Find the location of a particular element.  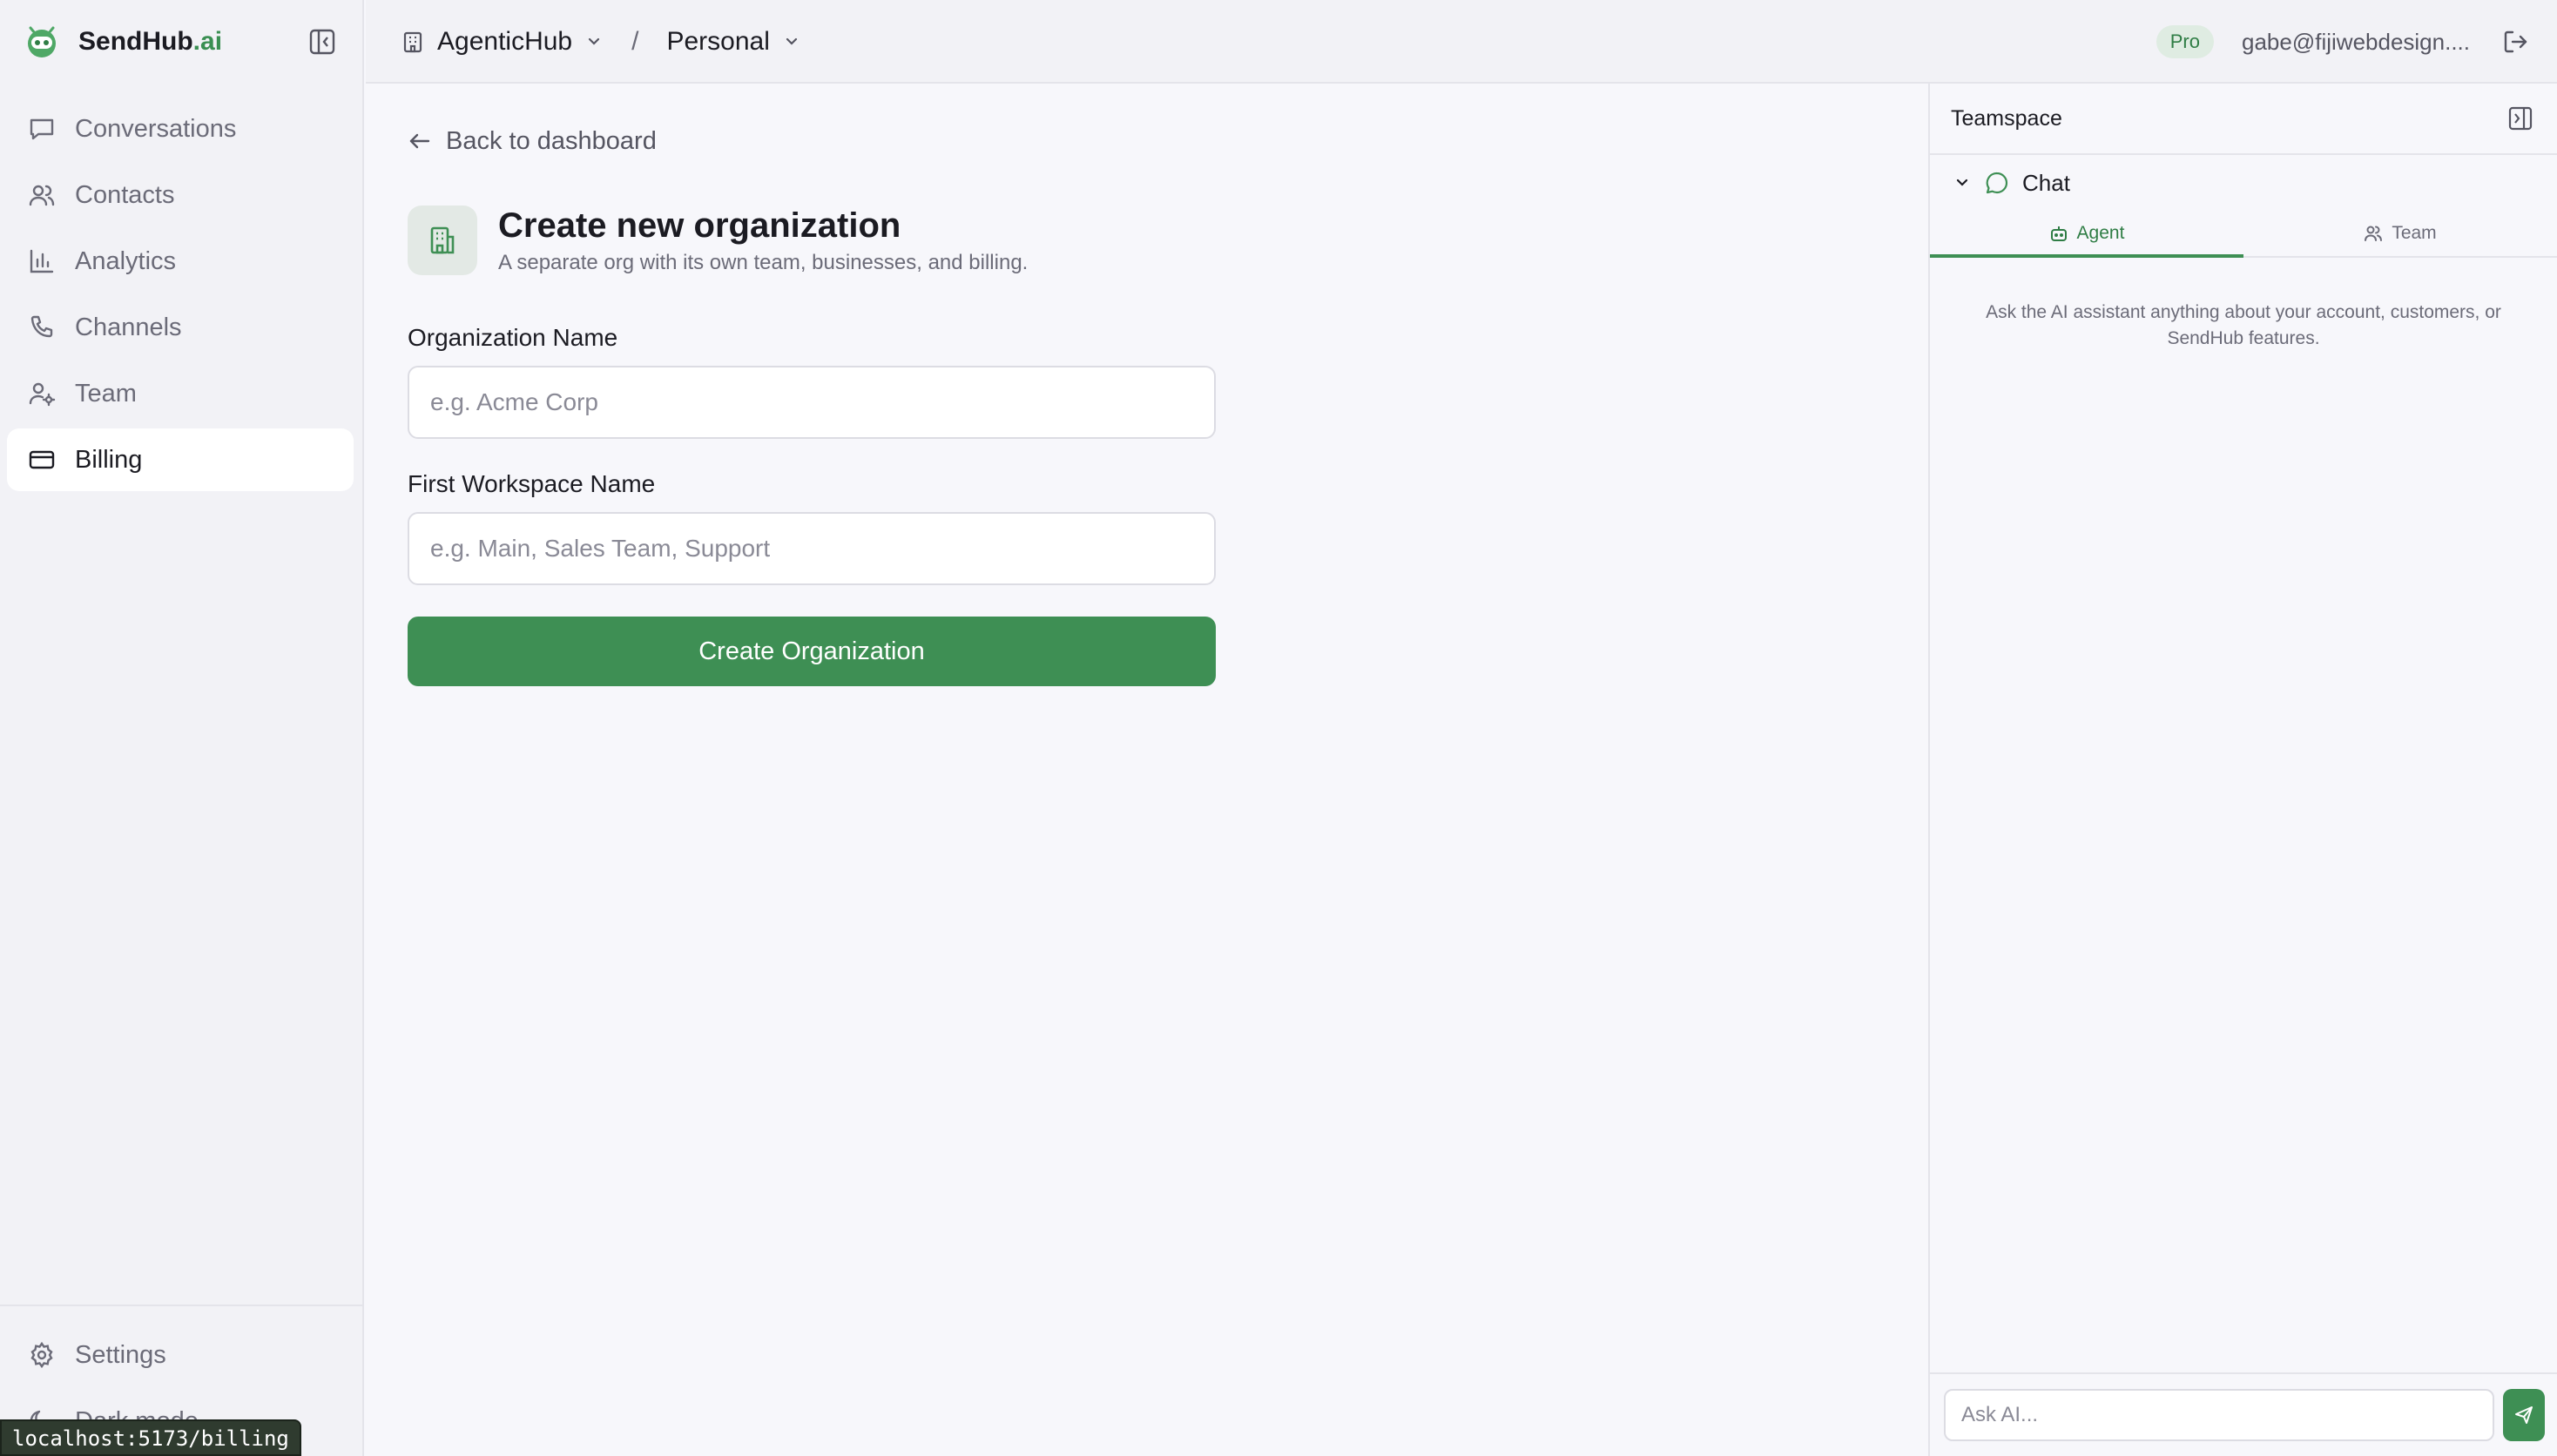

sidebar-item-analytics: Analytics is located at coordinates (180, 261).